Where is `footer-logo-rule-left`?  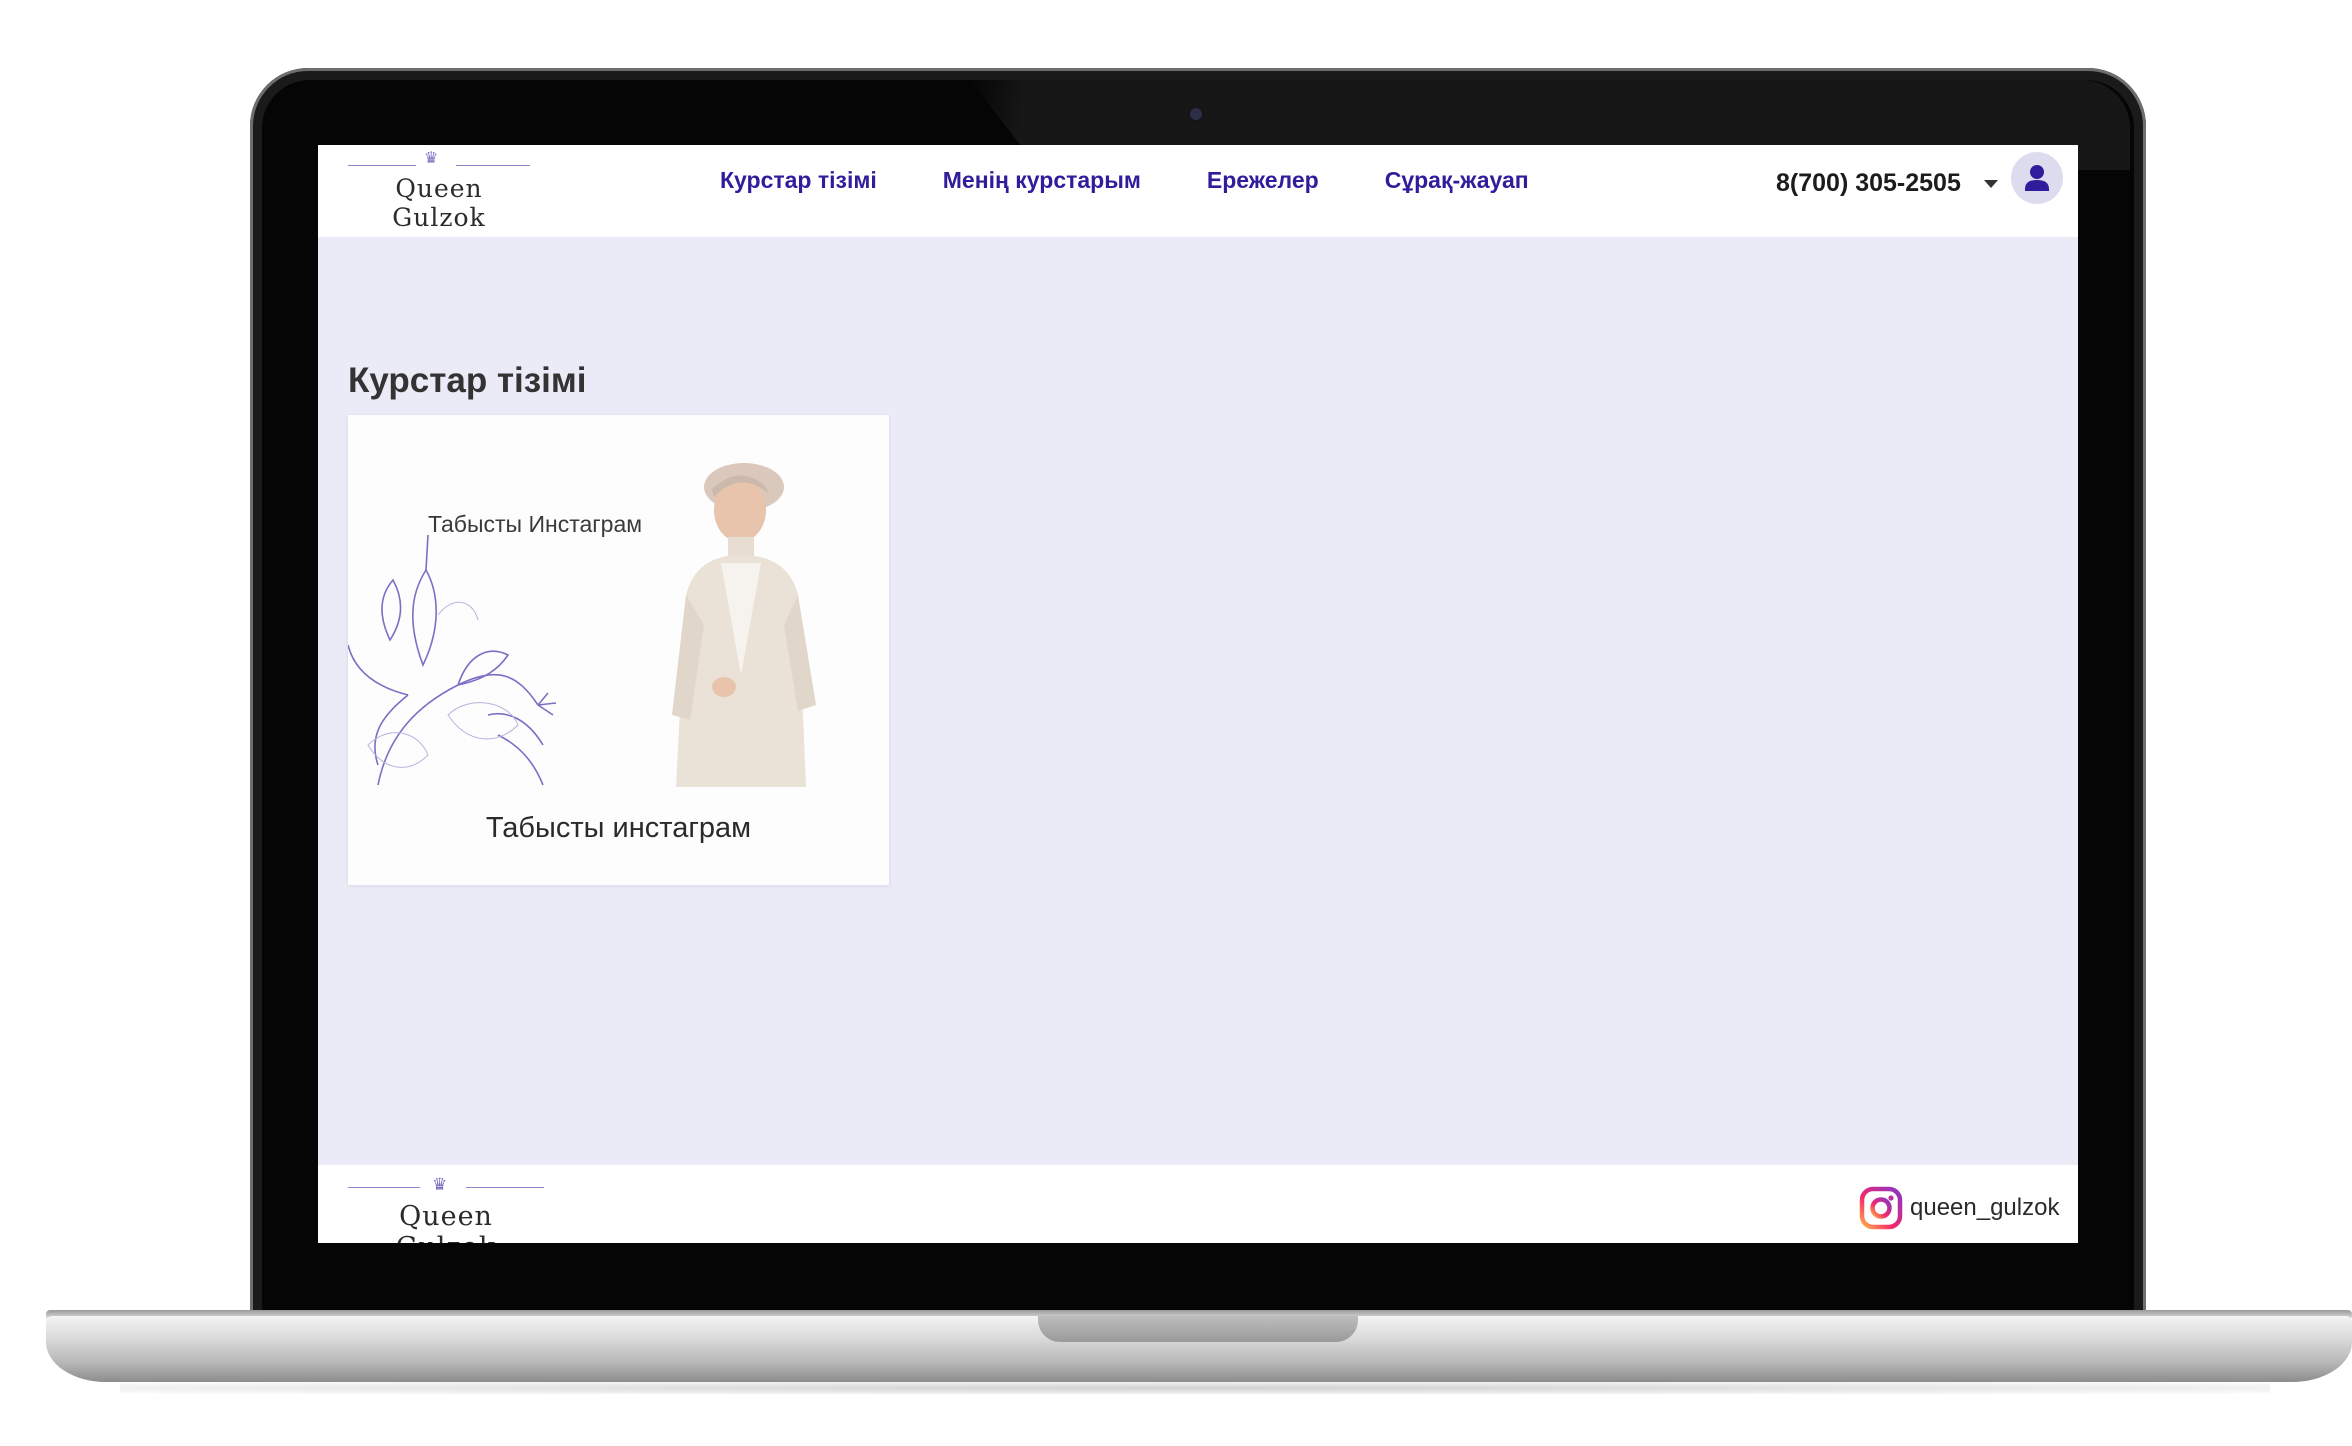 footer-logo-rule-left is located at coordinates (384, 1187).